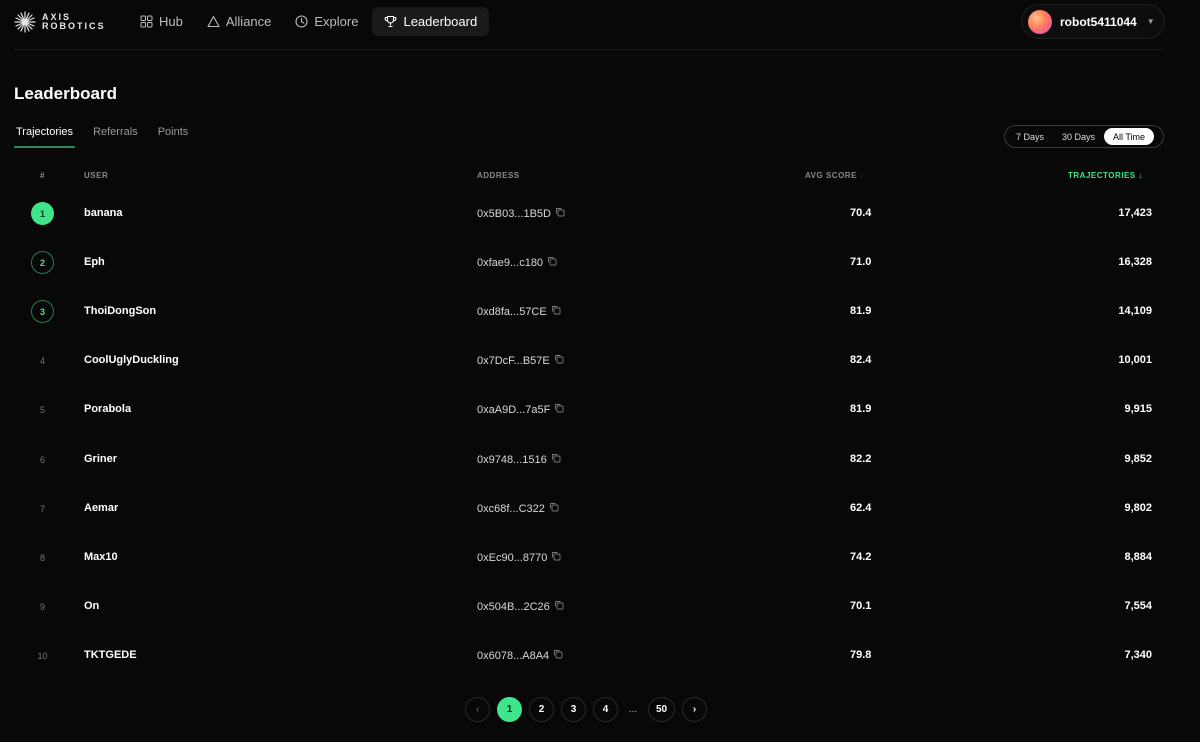 This screenshot has width=1200, height=742. Describe the element at coordinates (42, 360) in the screenshot. I see `rank-badge: 4` at that location.